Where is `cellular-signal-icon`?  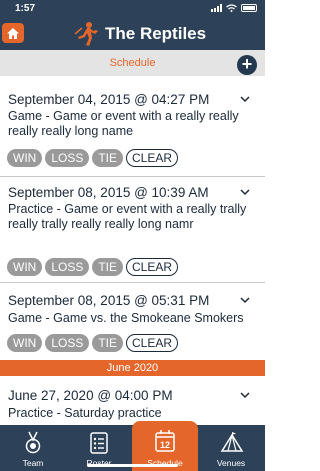
cellular-signal-icon is located at coordinates (216, 8).